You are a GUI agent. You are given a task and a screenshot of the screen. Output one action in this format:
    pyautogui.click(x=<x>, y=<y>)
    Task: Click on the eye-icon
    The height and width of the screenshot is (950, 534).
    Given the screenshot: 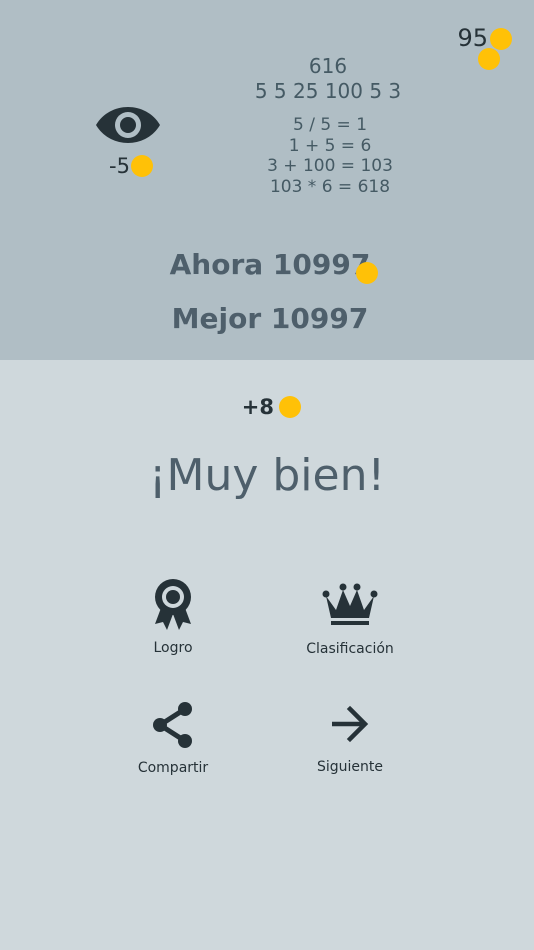 What is the action you would take?
    pyautogui.click(x=128, y=125)
    